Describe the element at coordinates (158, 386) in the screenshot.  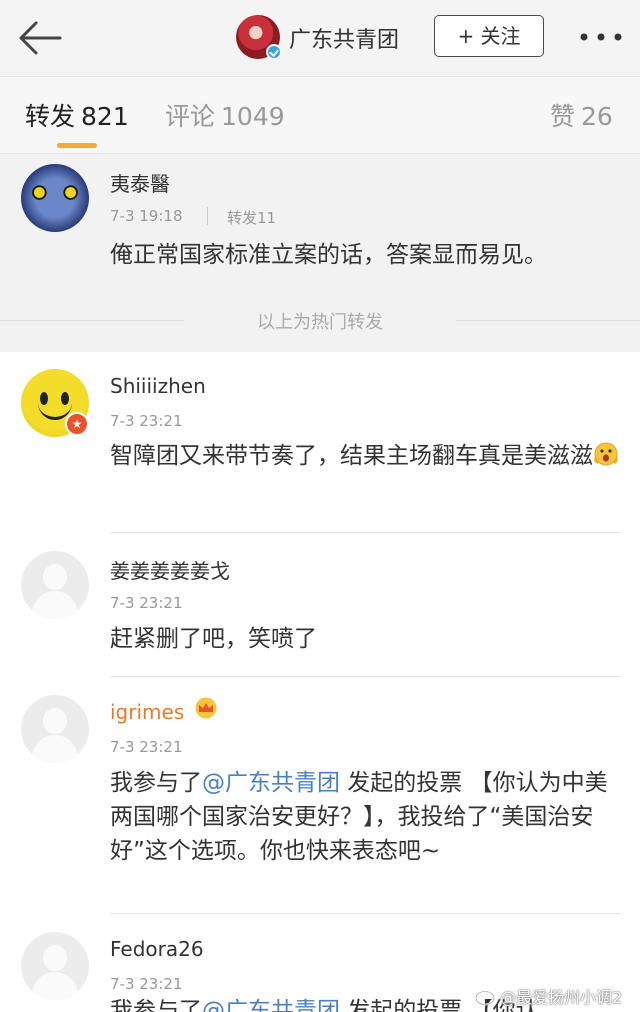
I see `comment-username: Shiiiizhen` at that location.